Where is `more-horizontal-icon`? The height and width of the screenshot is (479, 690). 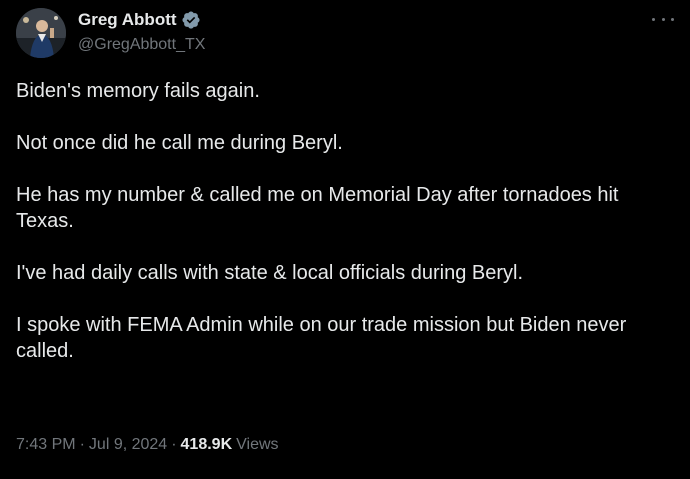
more-horizontal-icon is located at coordinates (663, 19).